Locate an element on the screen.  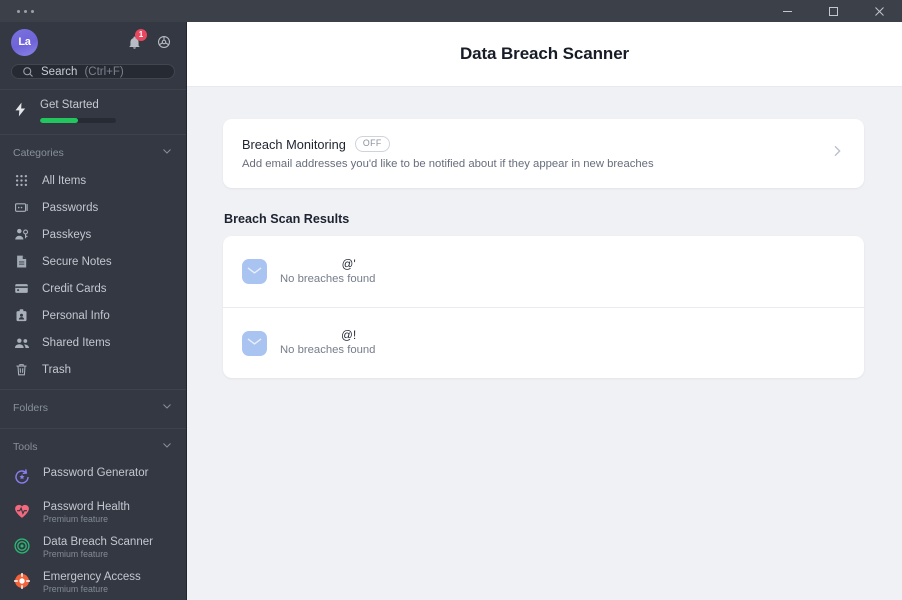
sidebar-item-passwords: Passwords is located at coordinates (93, 207).